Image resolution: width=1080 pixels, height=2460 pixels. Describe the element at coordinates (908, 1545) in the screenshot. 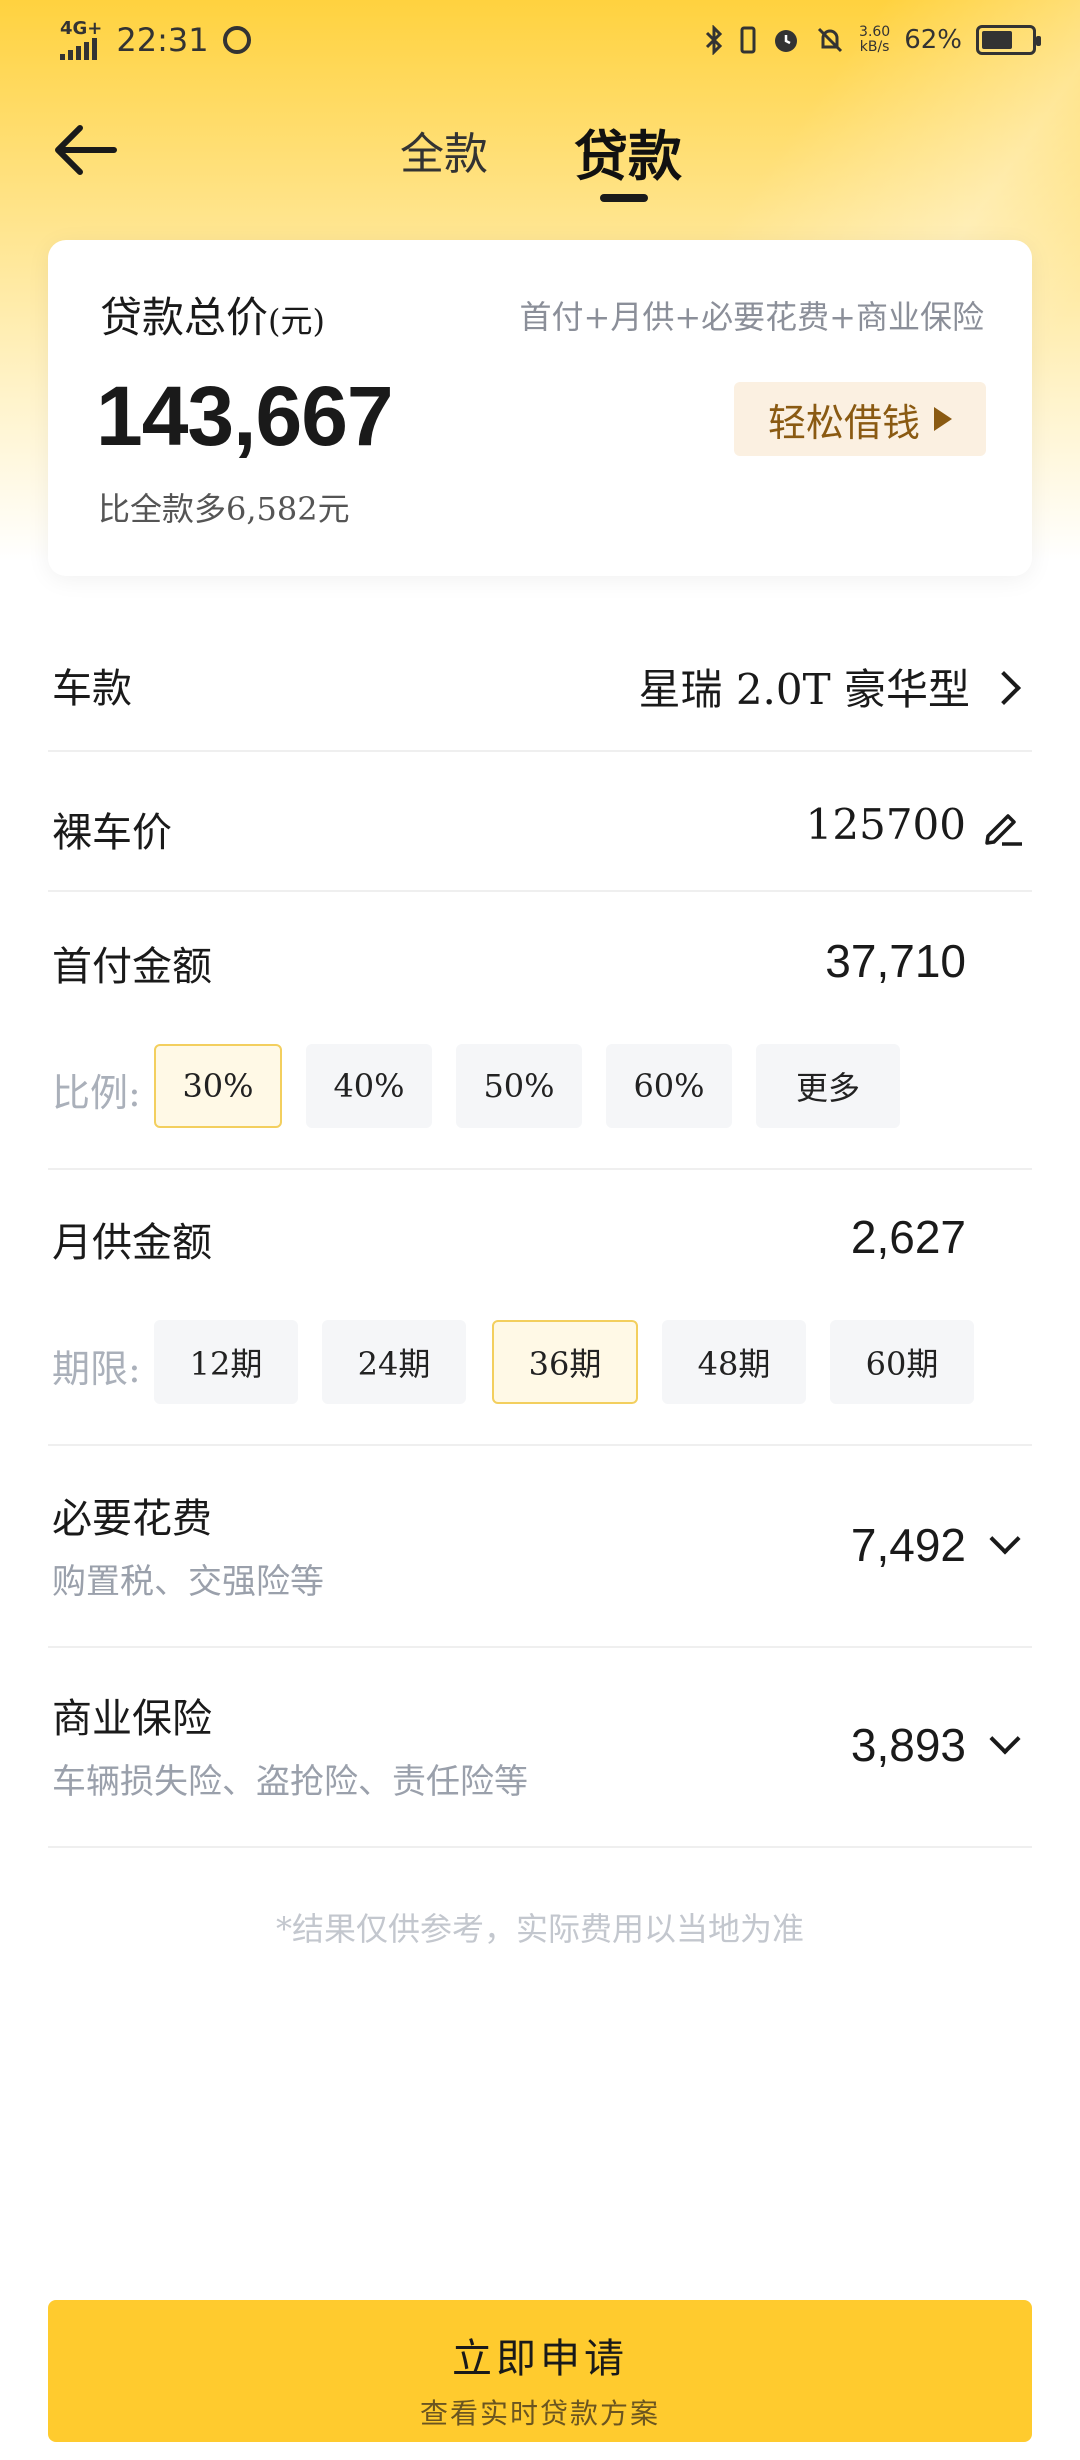

I see `necessary-fees-value: 7,492` at that location.